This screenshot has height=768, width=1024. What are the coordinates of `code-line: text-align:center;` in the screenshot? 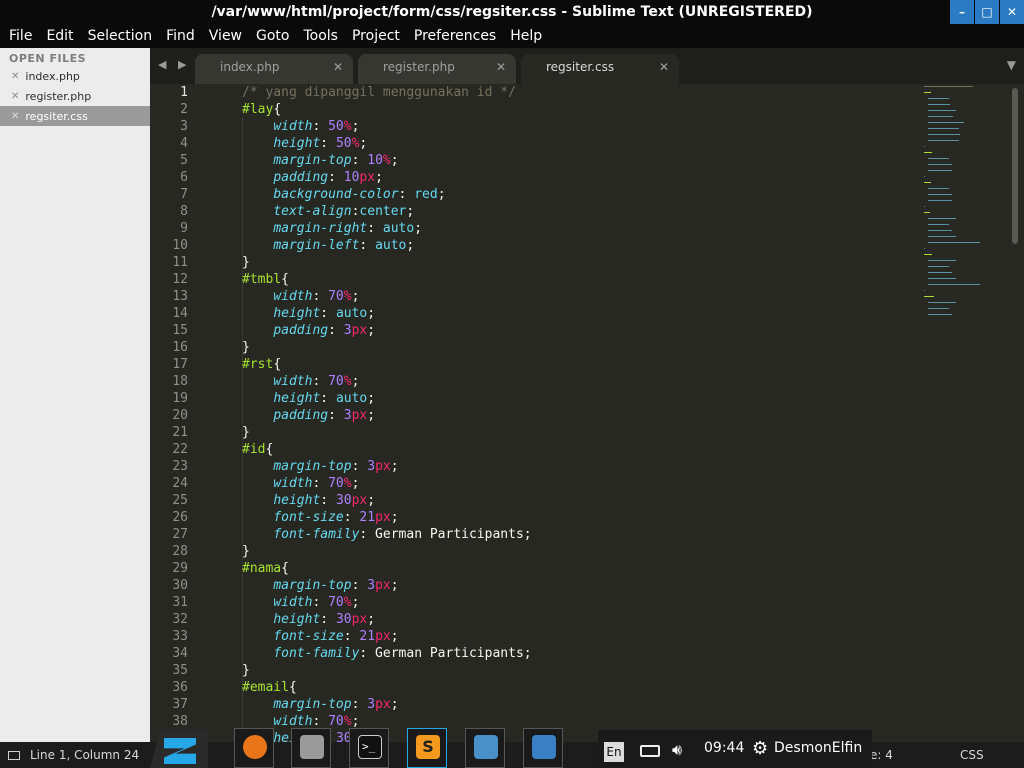 It's located at (328, 211).